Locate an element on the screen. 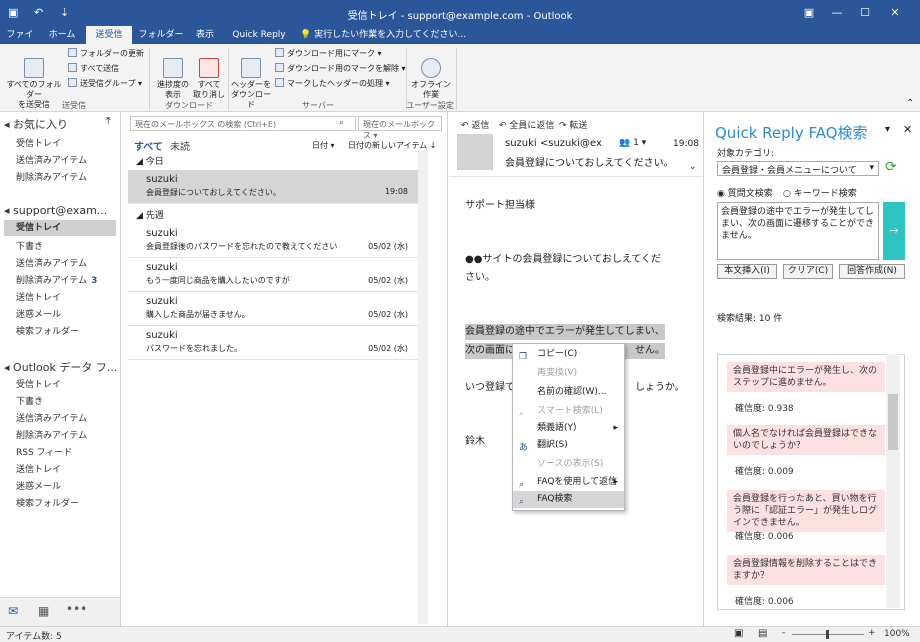 This screenshot has height=642, width=920. zoom-out-button: - is located at coordinates (783, 633).